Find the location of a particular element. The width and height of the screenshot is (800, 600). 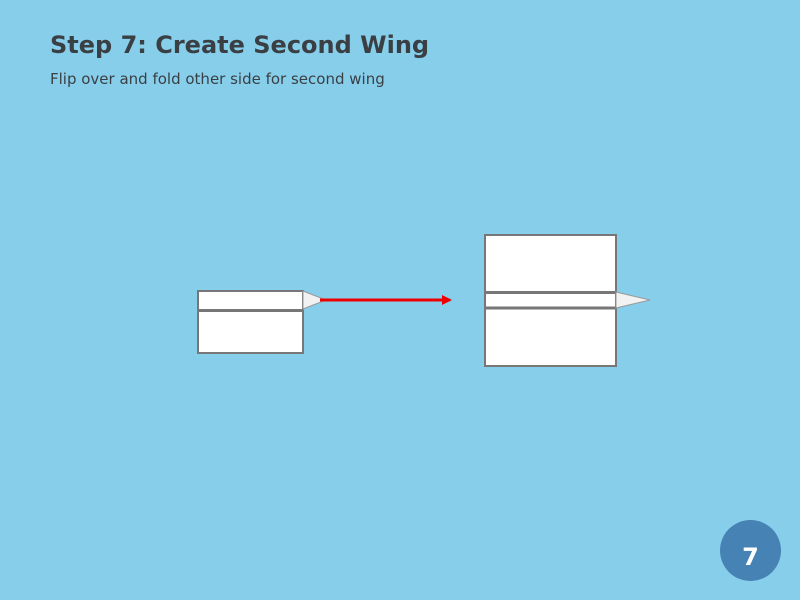

plane-before-body is located at coordinates (250, 322).